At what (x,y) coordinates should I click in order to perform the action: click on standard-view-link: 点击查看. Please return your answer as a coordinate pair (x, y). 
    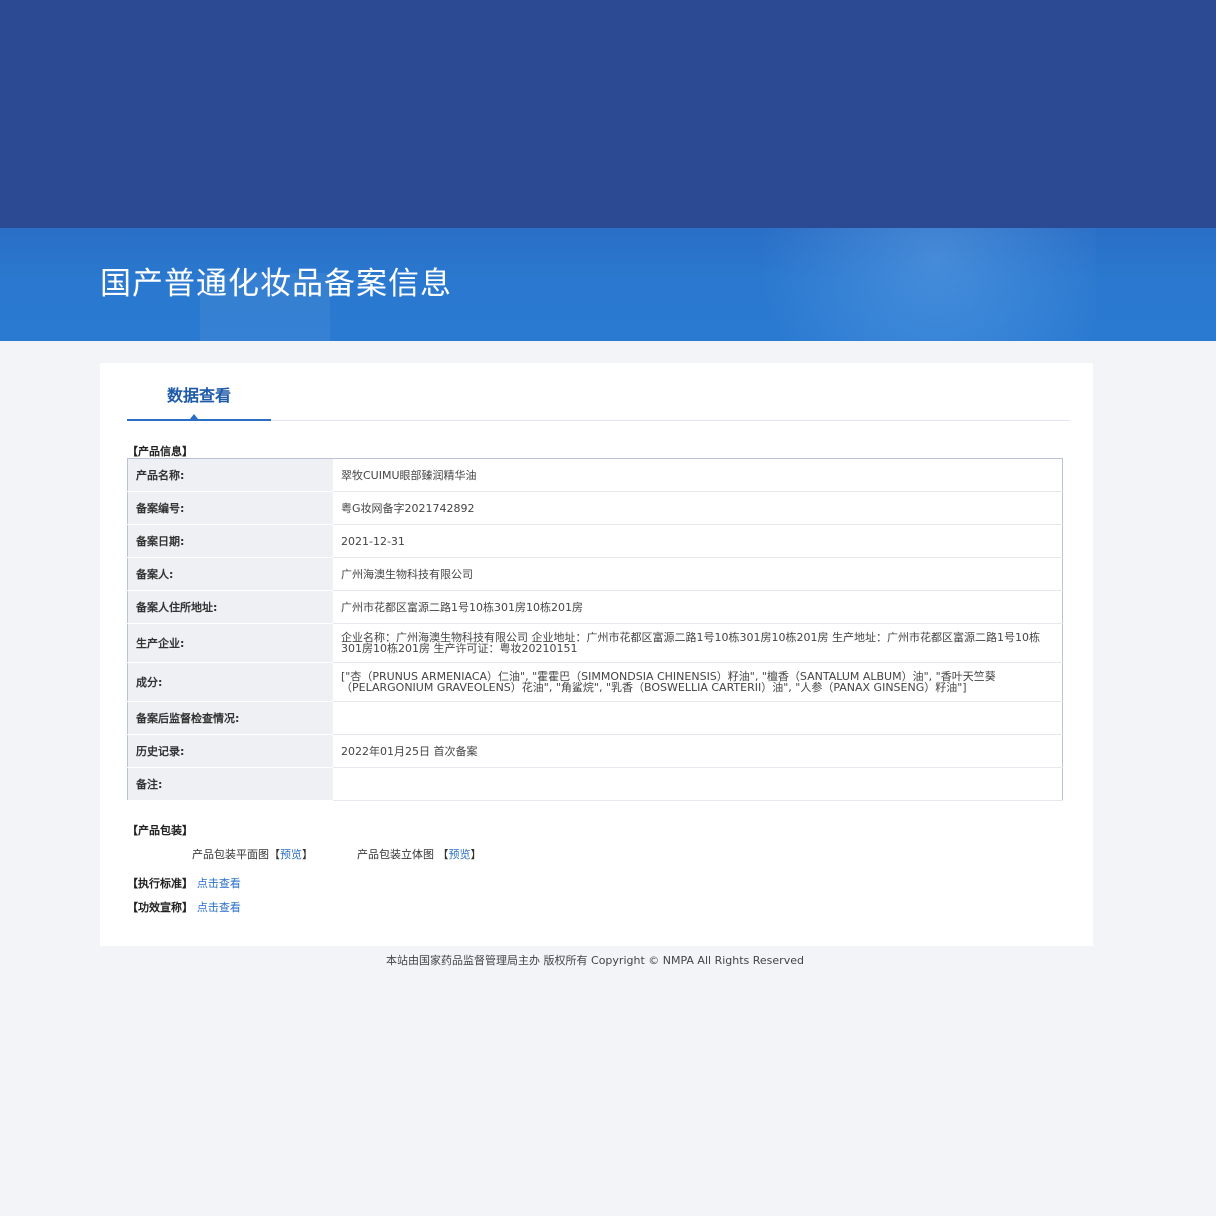
    Looking at the image, I should click on (219, 883).